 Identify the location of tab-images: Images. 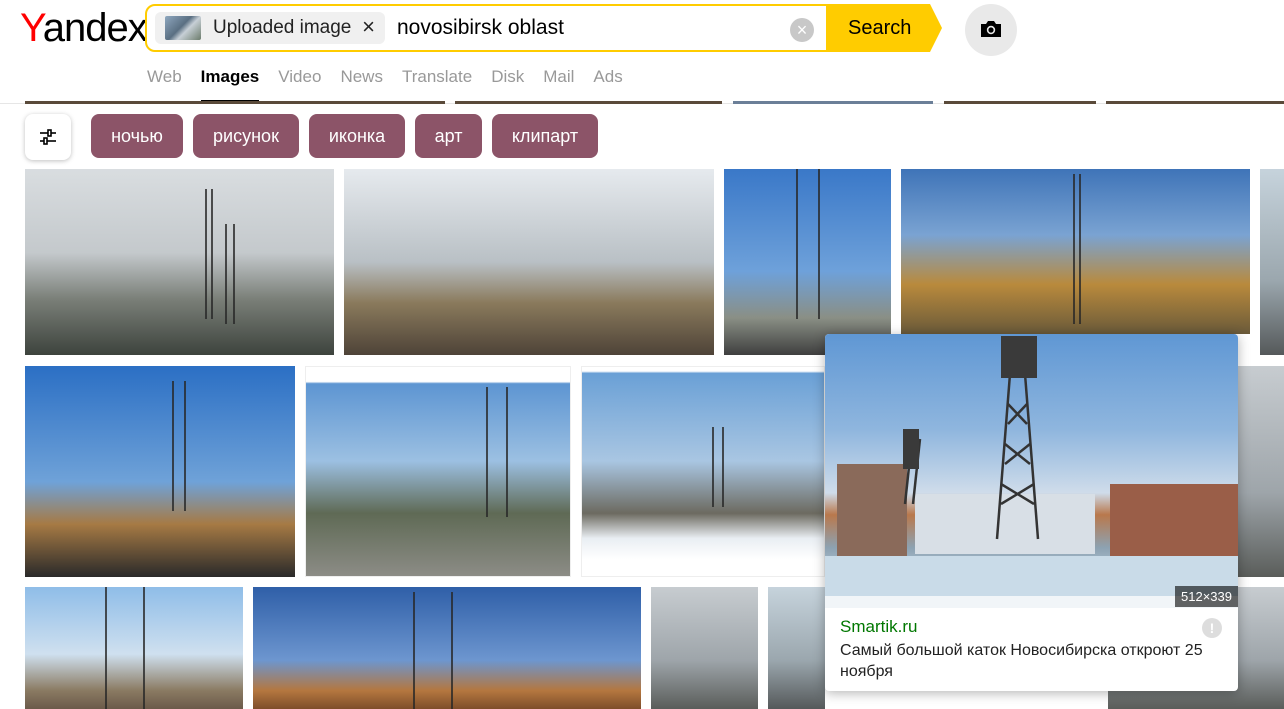
(229, 85).